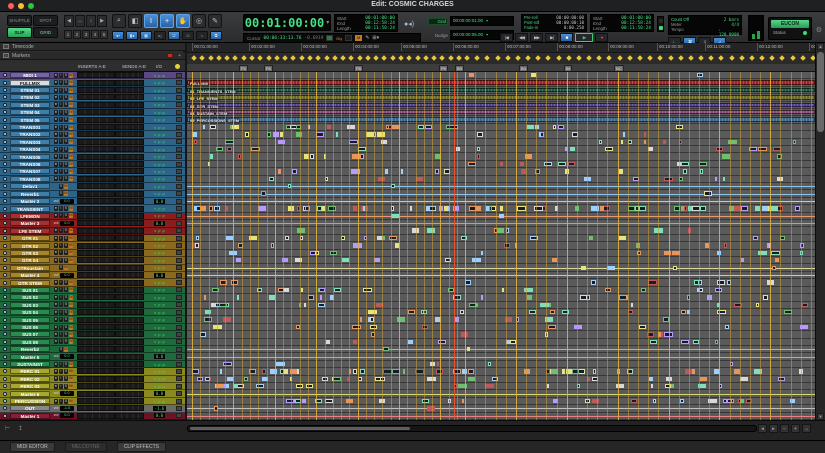  I want to click on track-row: Delay1 S M v p p, so click(92, 187).